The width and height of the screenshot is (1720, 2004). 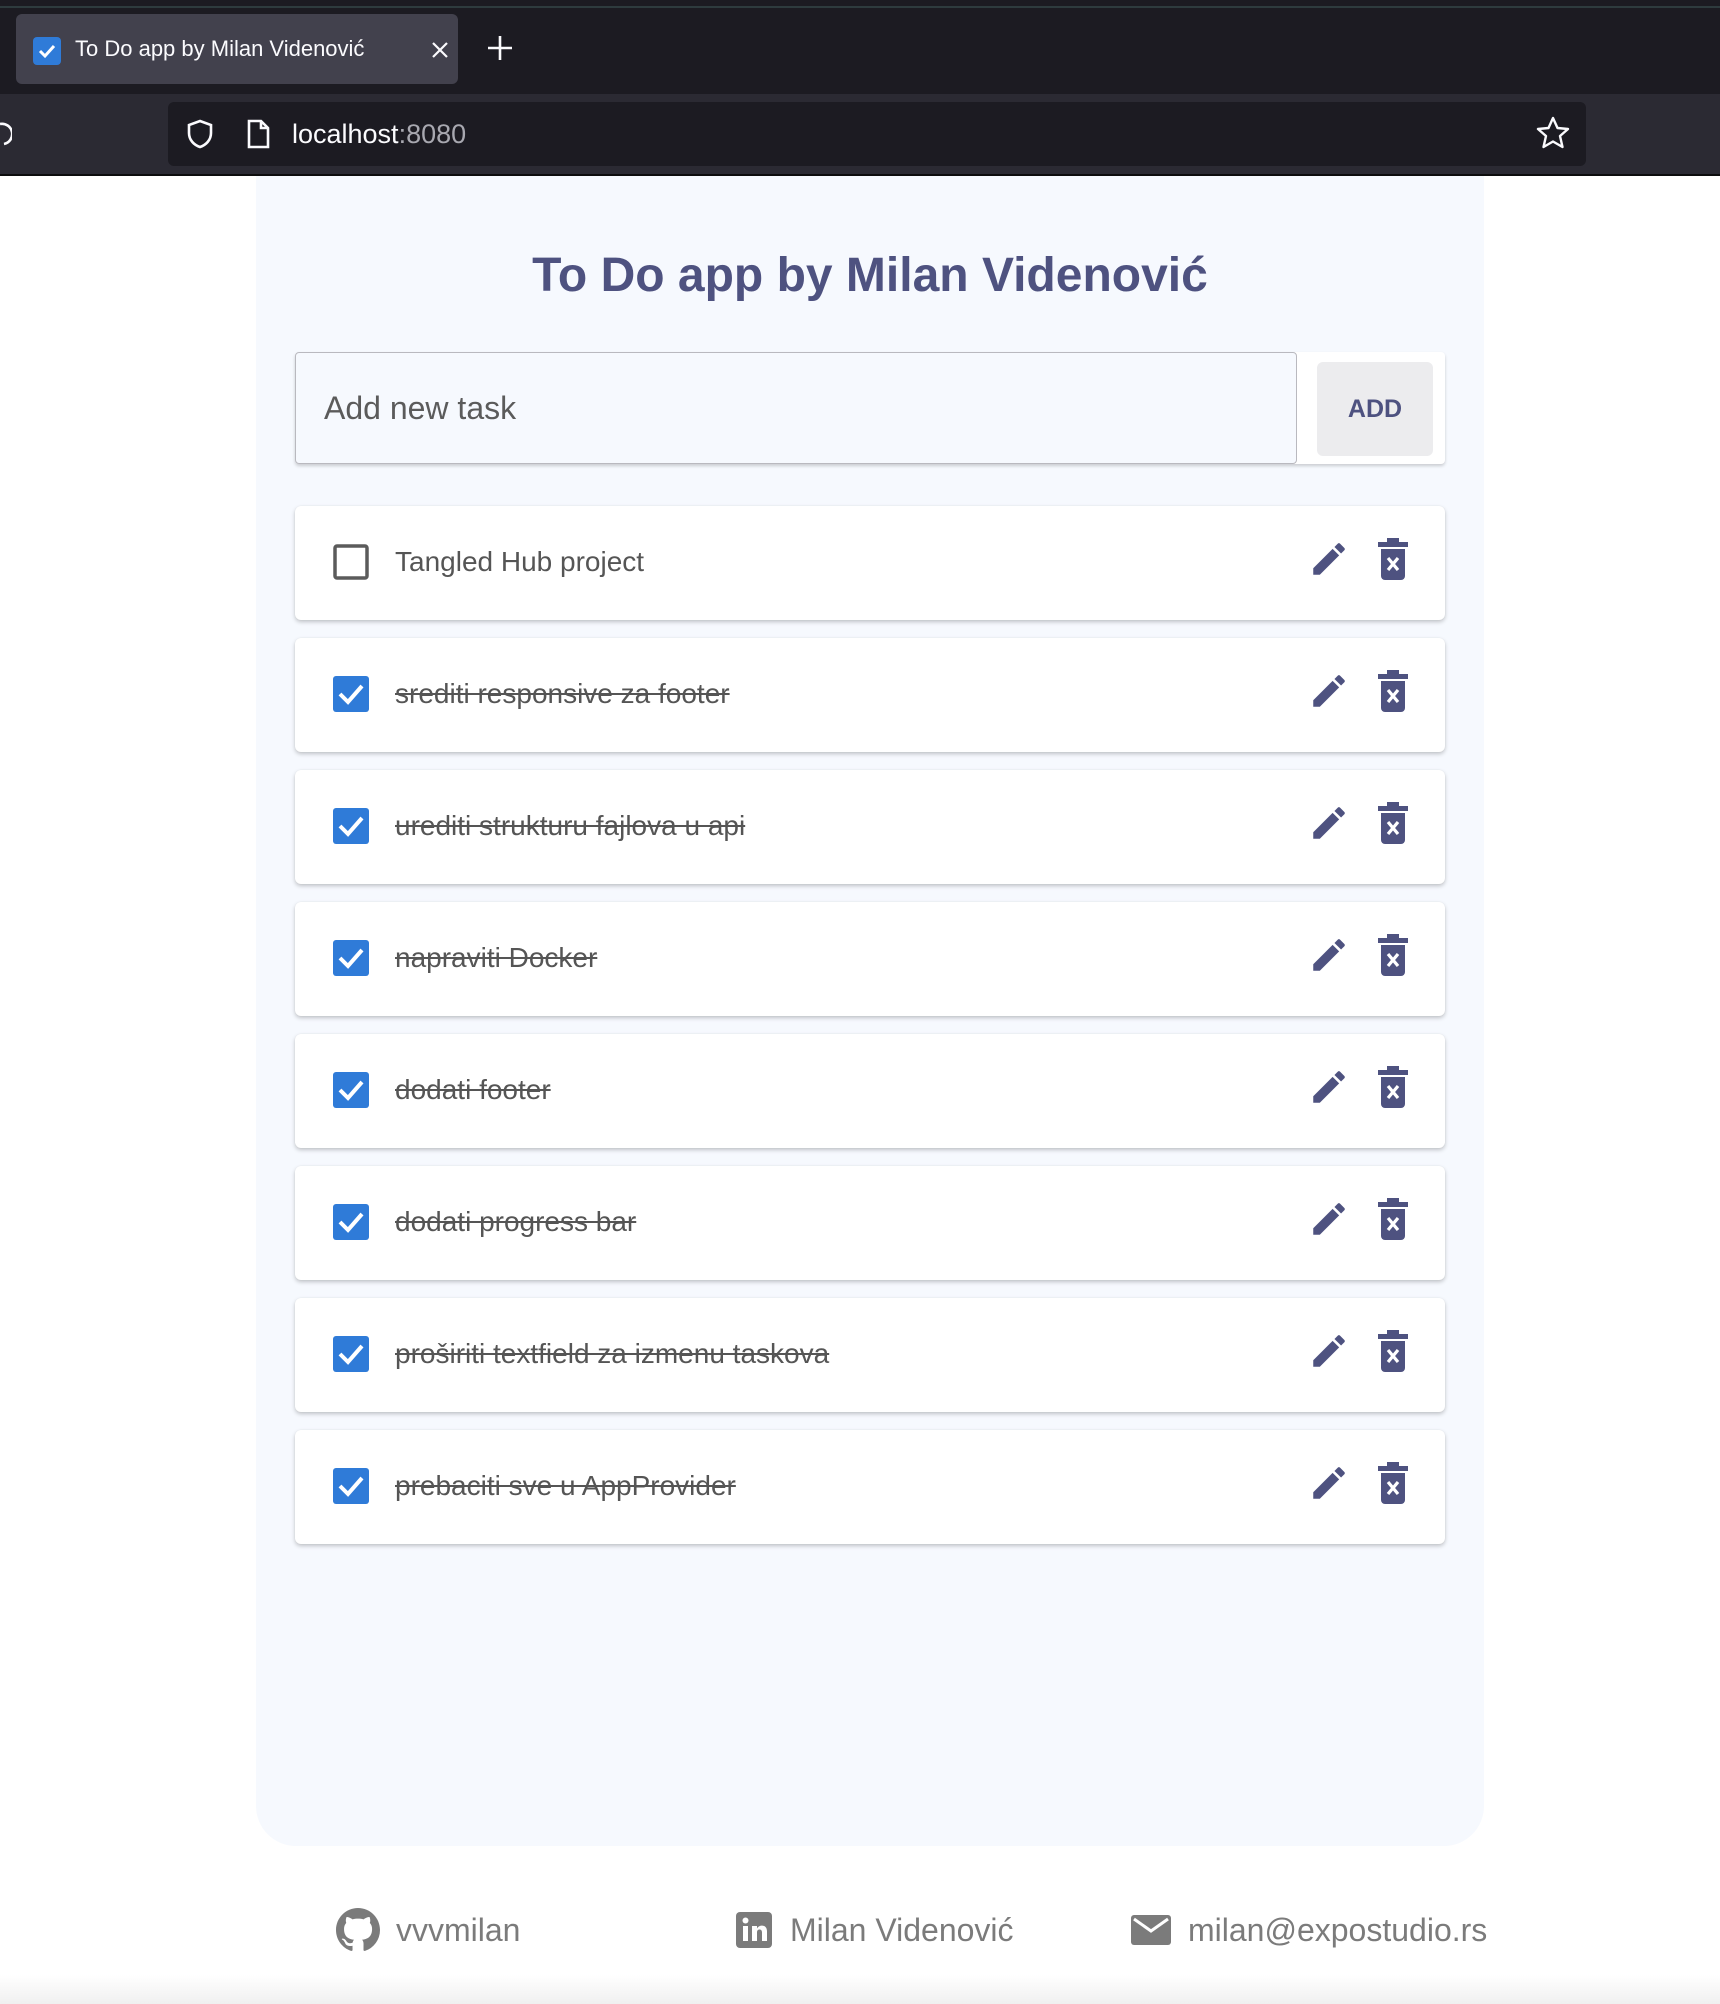 I want to click on task-item: urediti strukturu fajlova u api, so click(x=870, y=827).